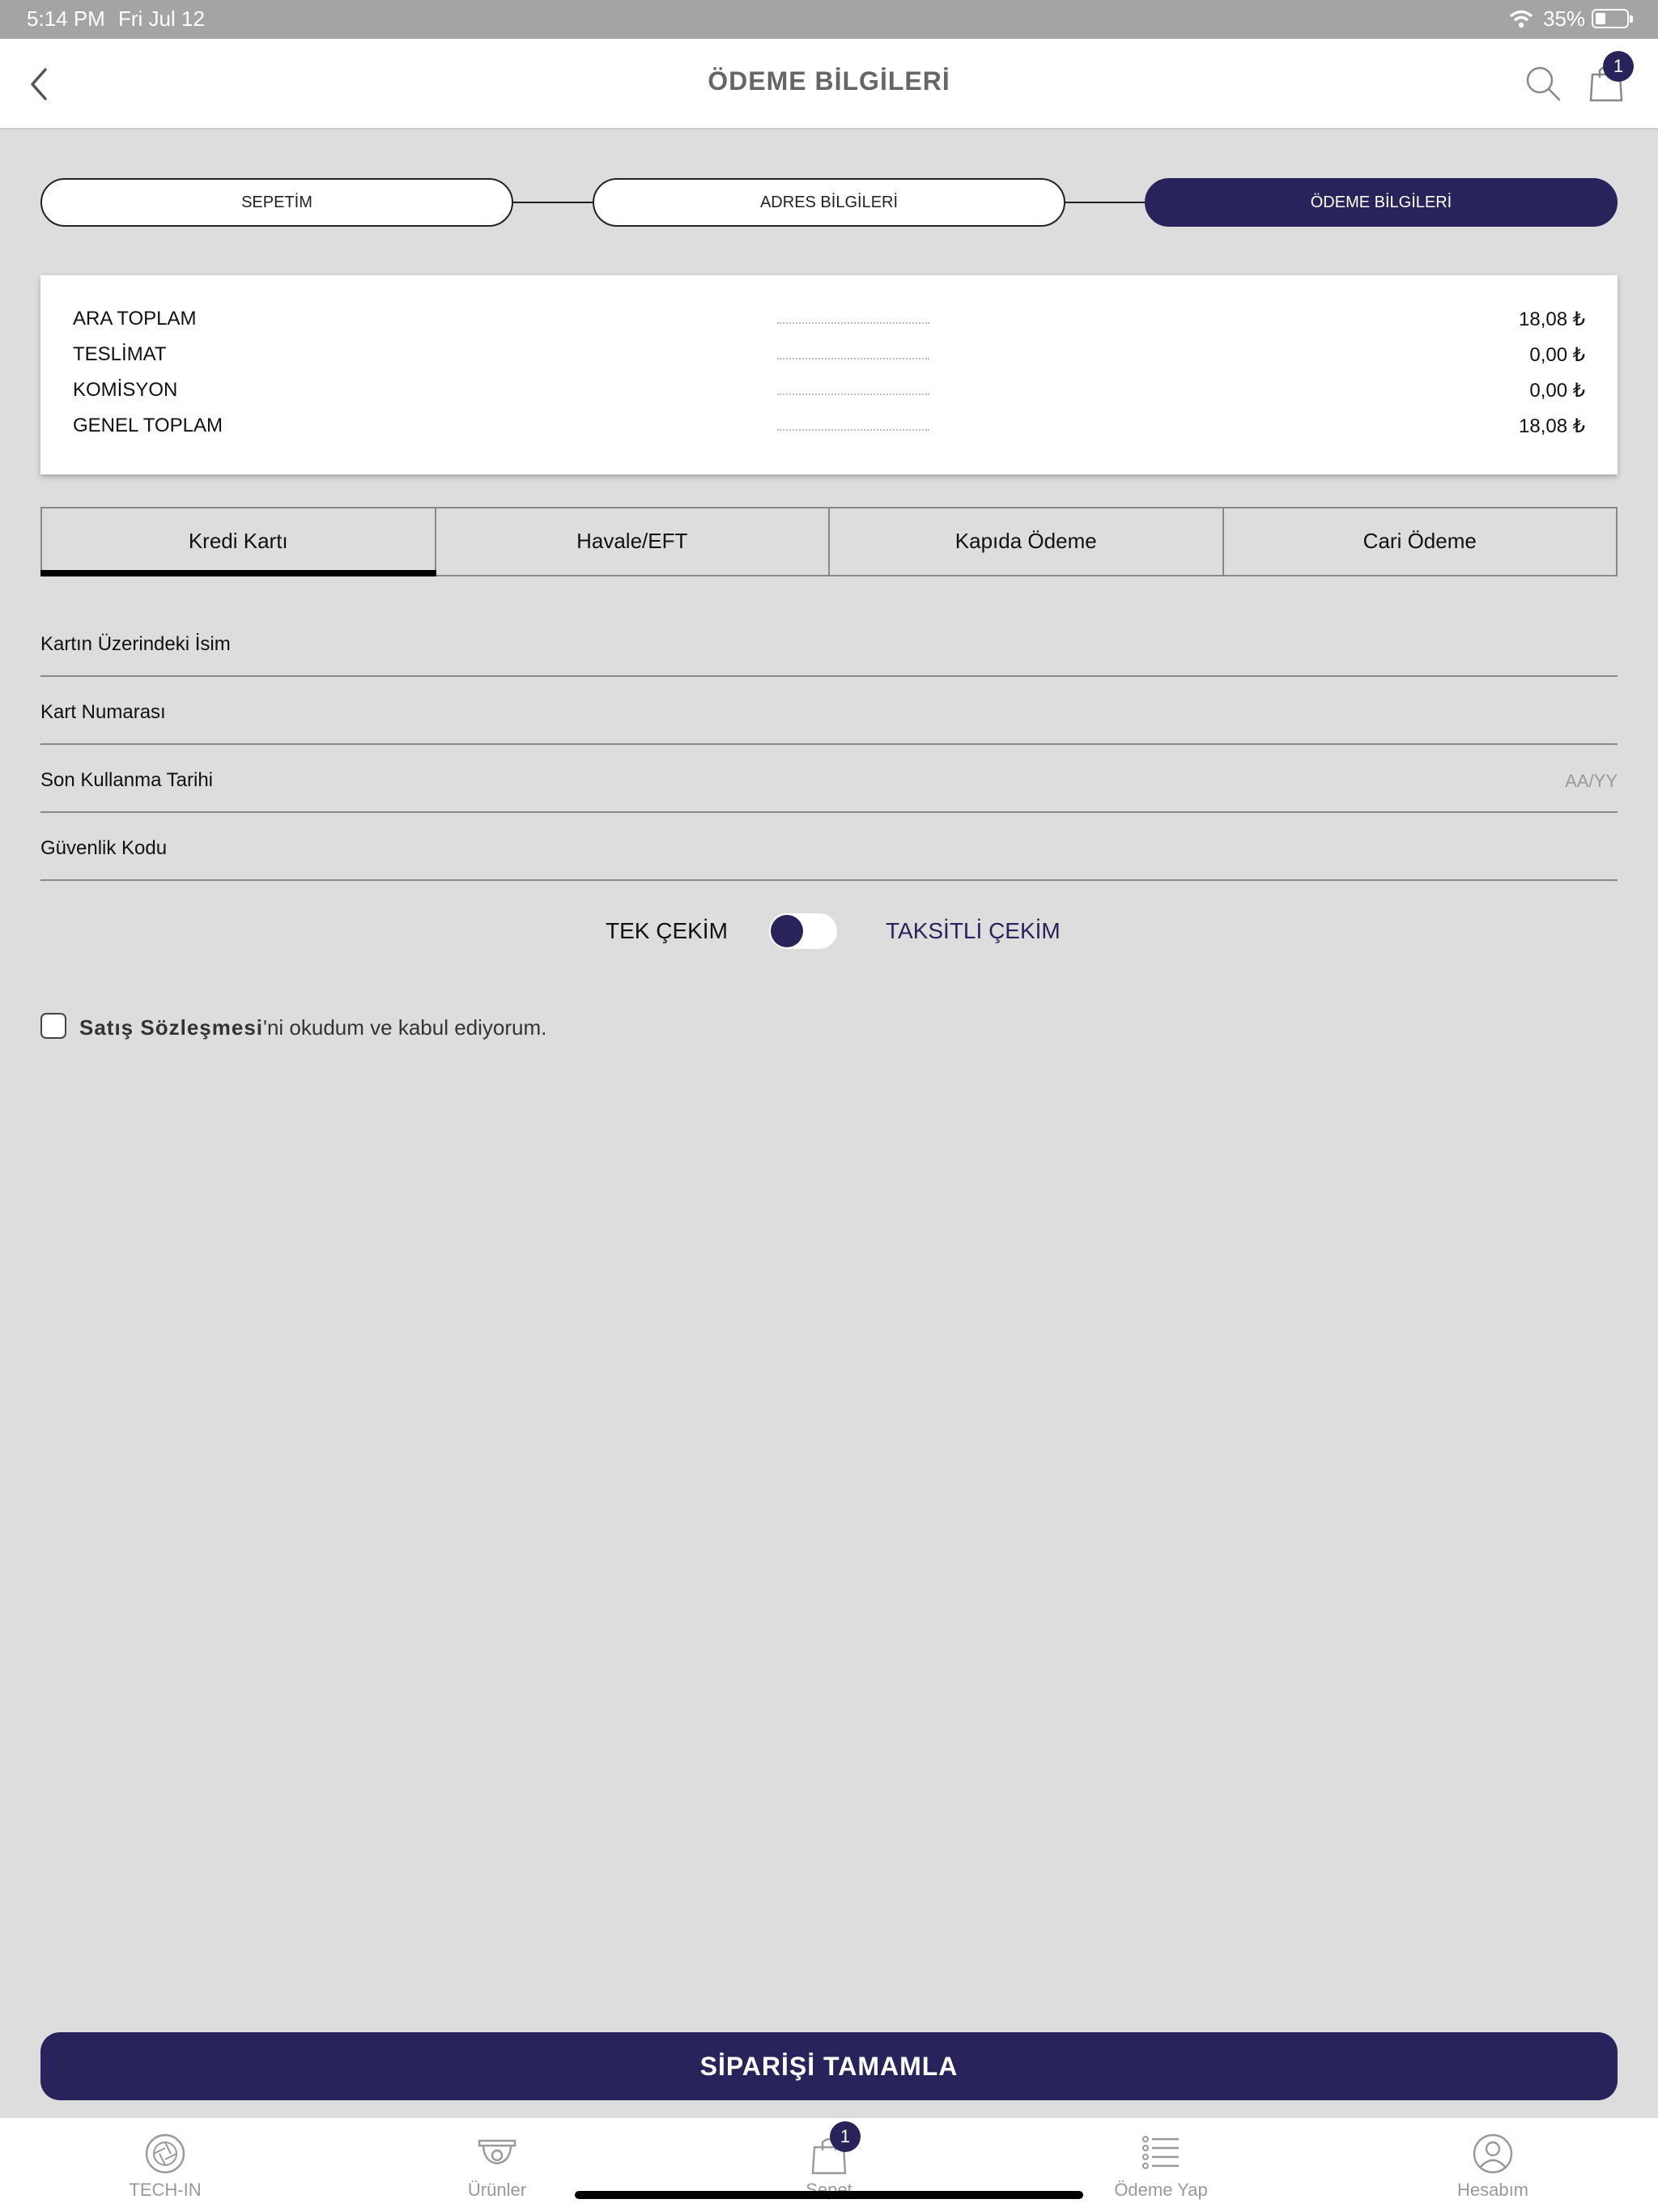 This screenshot has height=2212, width=1658. What do you see at coordinates (1564, 19) in the screenshot?
I see `battery-percentage: 35%` at bounding box center [1564, 19].